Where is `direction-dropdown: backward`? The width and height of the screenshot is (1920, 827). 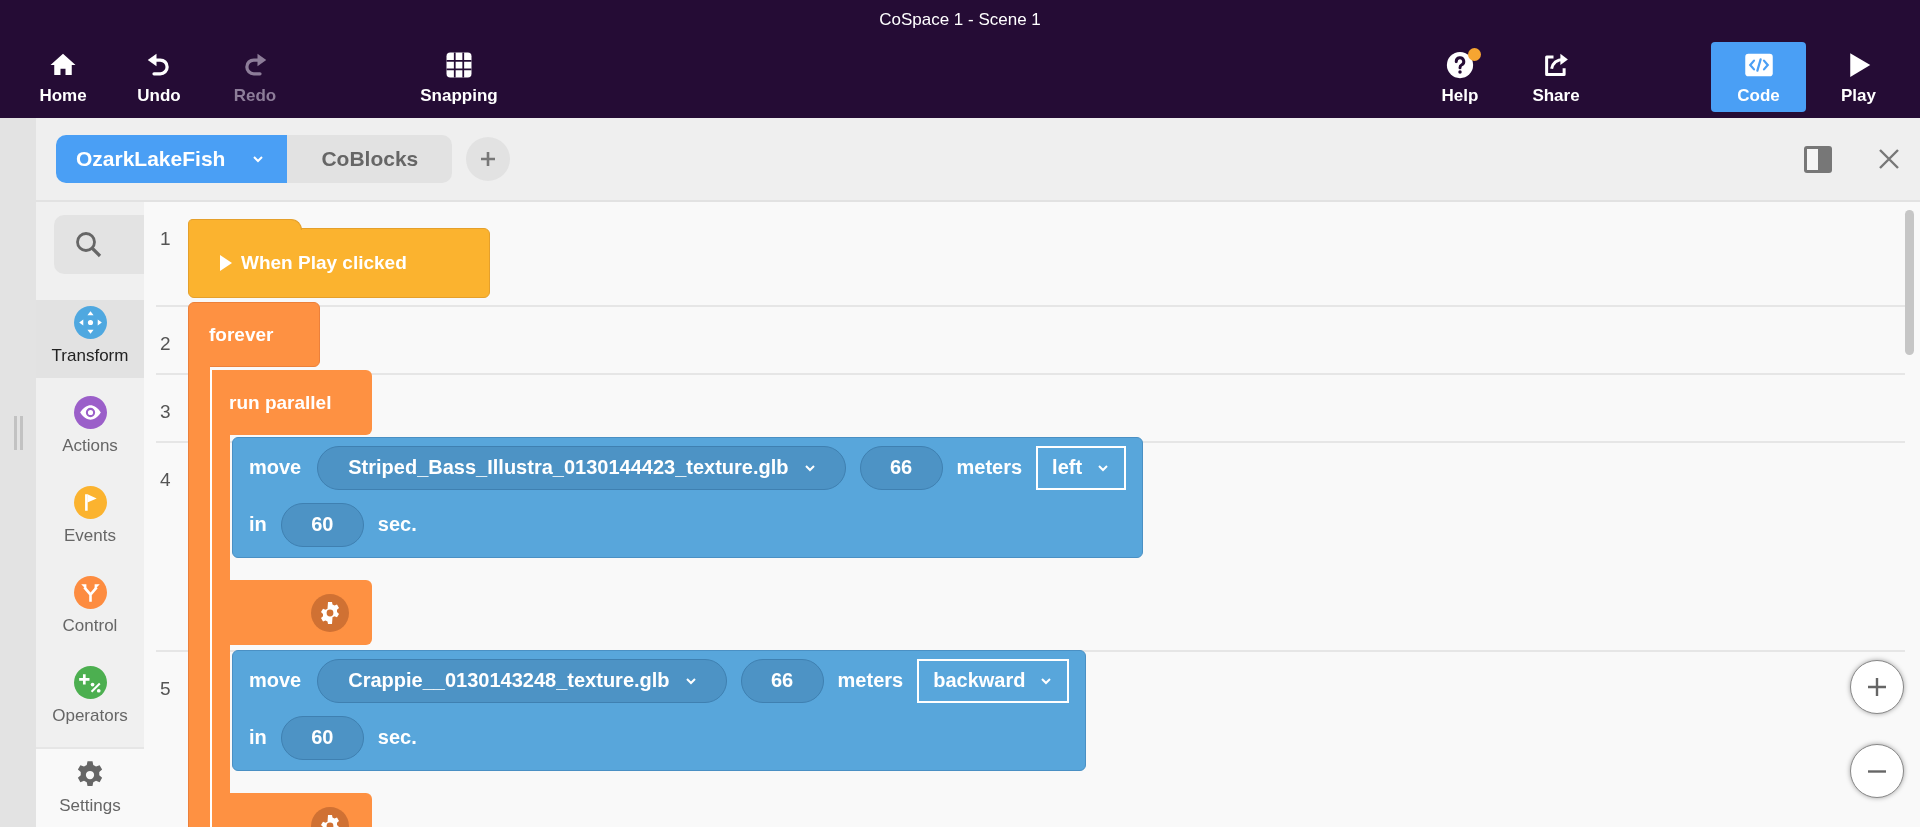 direction-dropdown: backward is located at coordinates (993, 680).